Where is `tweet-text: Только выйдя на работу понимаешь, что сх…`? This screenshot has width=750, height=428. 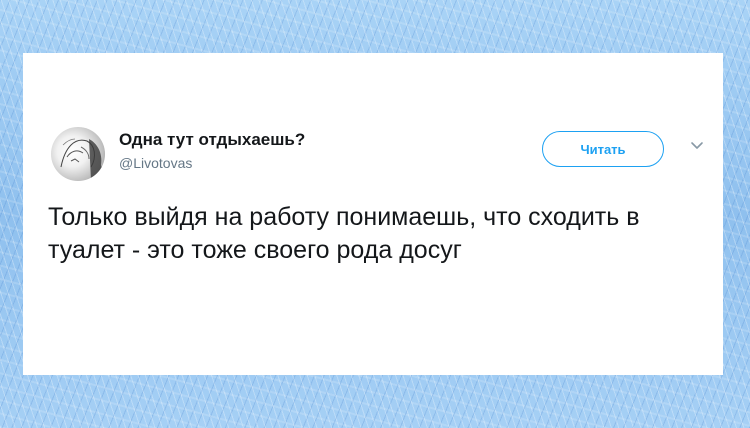
tweet-text: Только выйдя на работу понимаешь, что сх… is located at coordinates (344, 233).